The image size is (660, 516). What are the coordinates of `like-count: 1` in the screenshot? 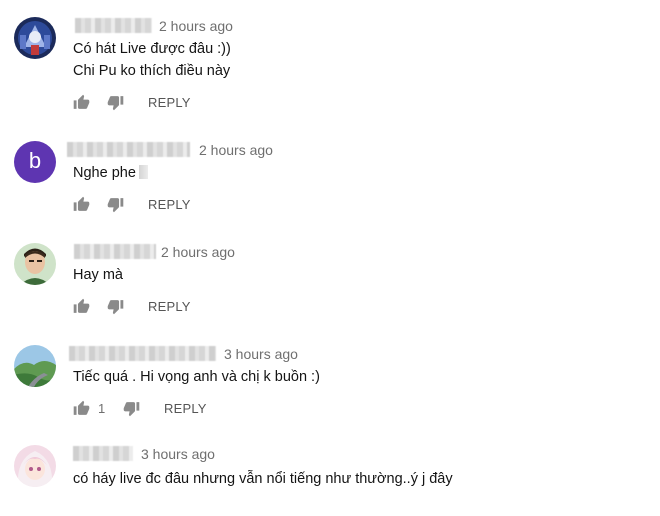 It's located at (102, 408).